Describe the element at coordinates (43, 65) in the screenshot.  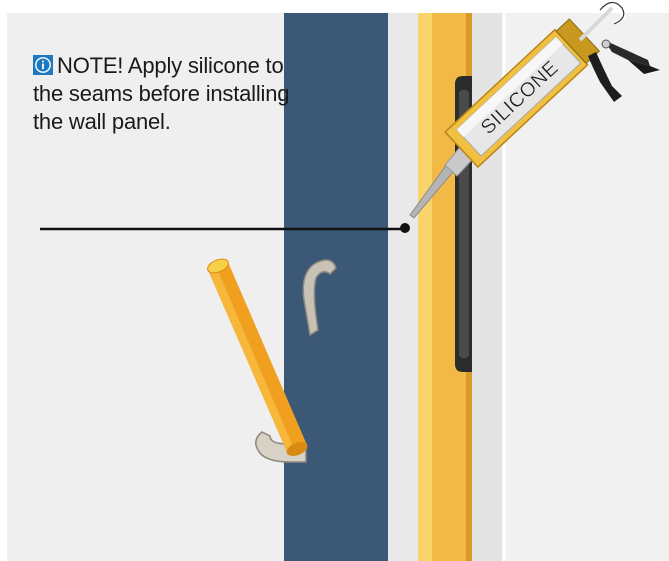
I see `info-icon` at that location.